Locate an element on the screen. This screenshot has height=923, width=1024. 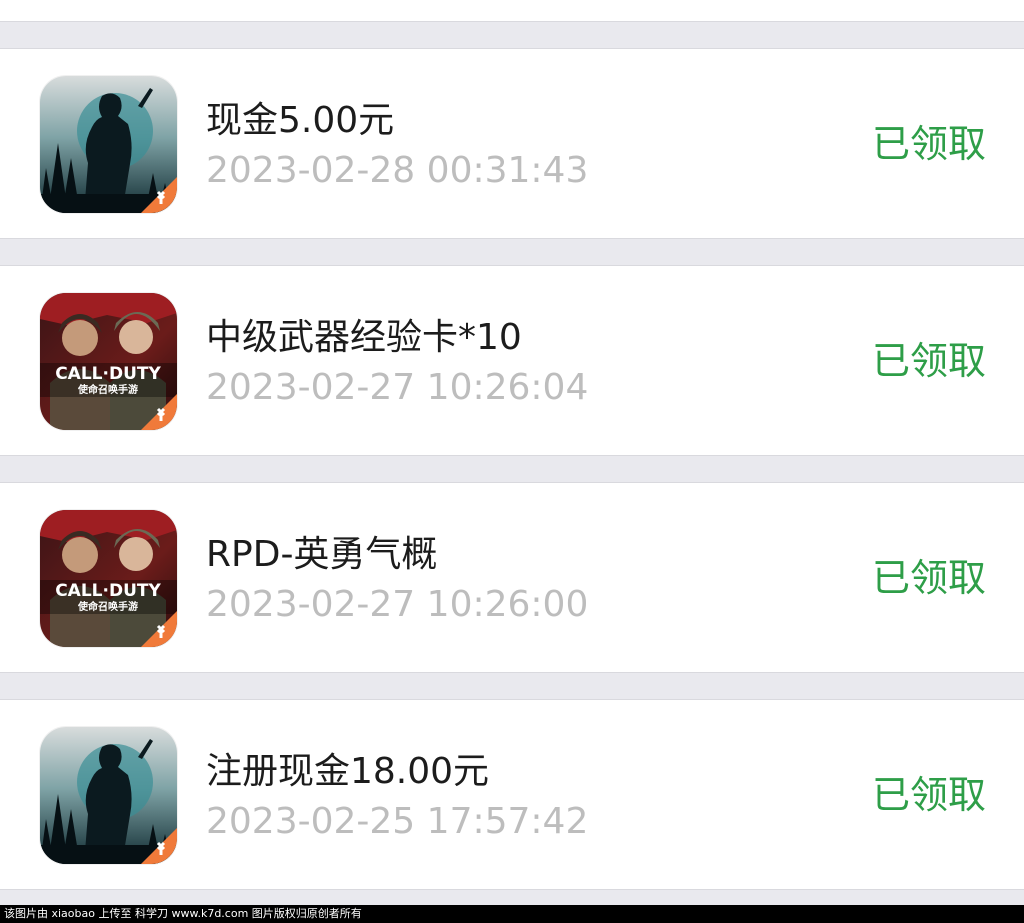
reward-time: 2023-02-27 10:26:04 is located at coordinates (397, 387).